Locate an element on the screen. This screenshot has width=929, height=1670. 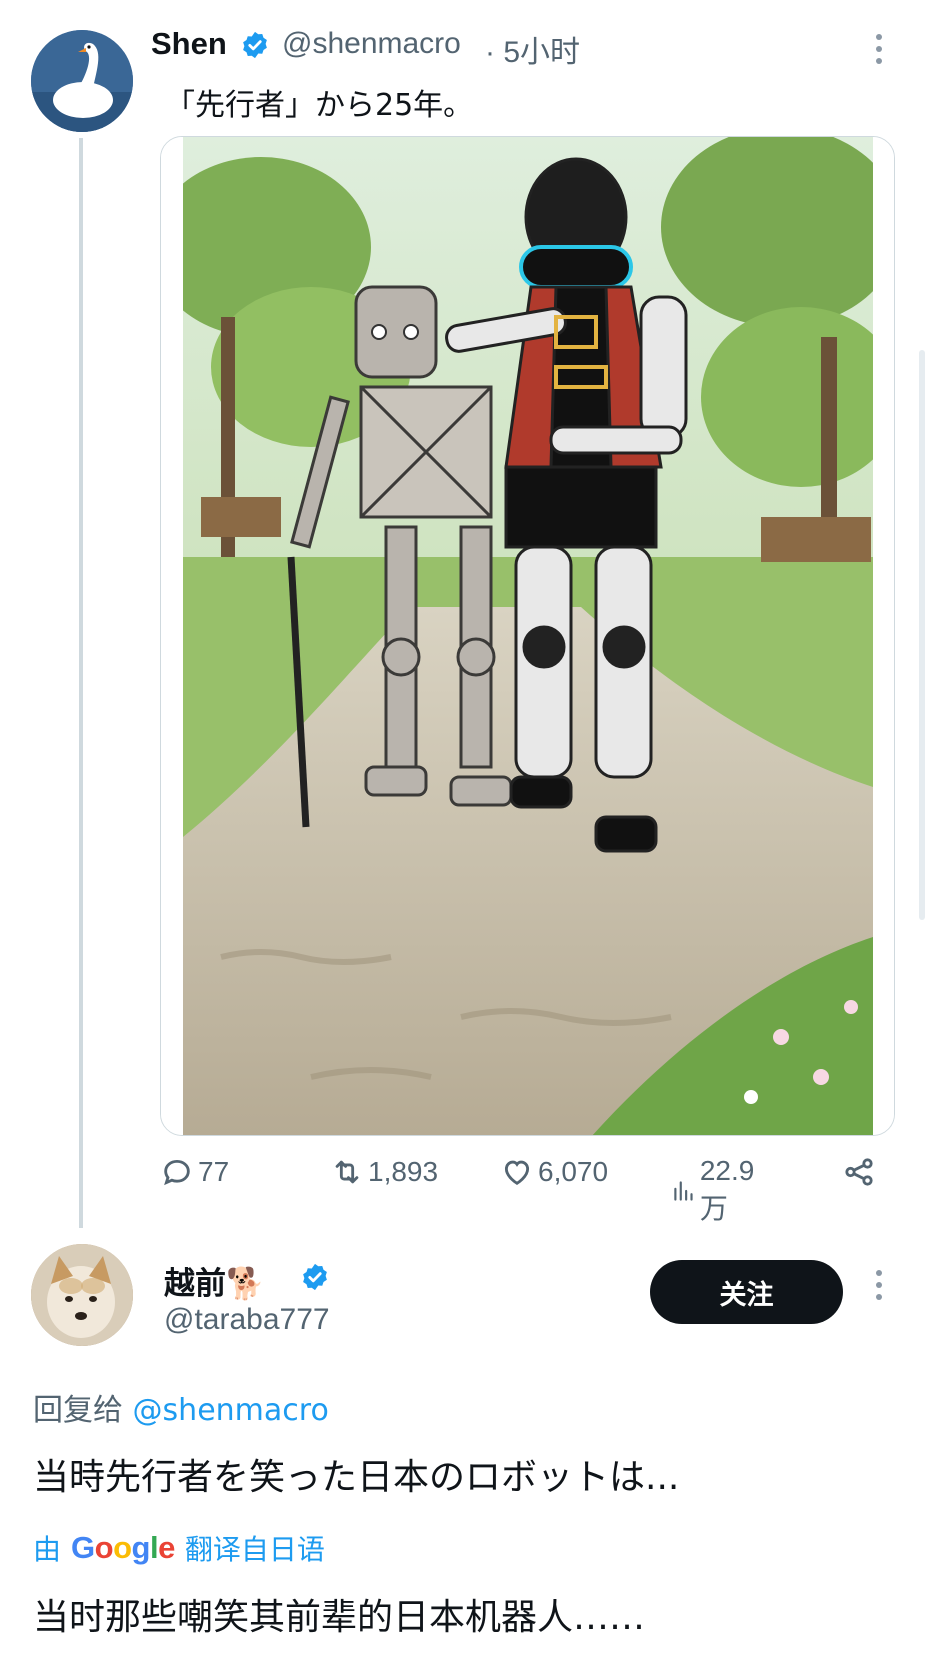
author-name: Shen is located at coordinates (189, 44).